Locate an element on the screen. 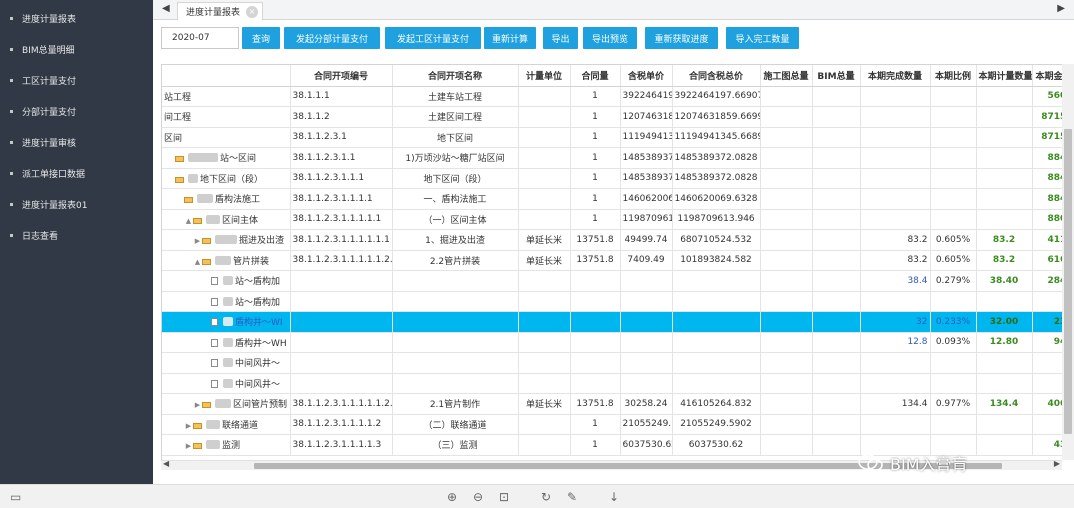  tree-name-cell: 盾构井～WH is located at coordinates (226, 342).